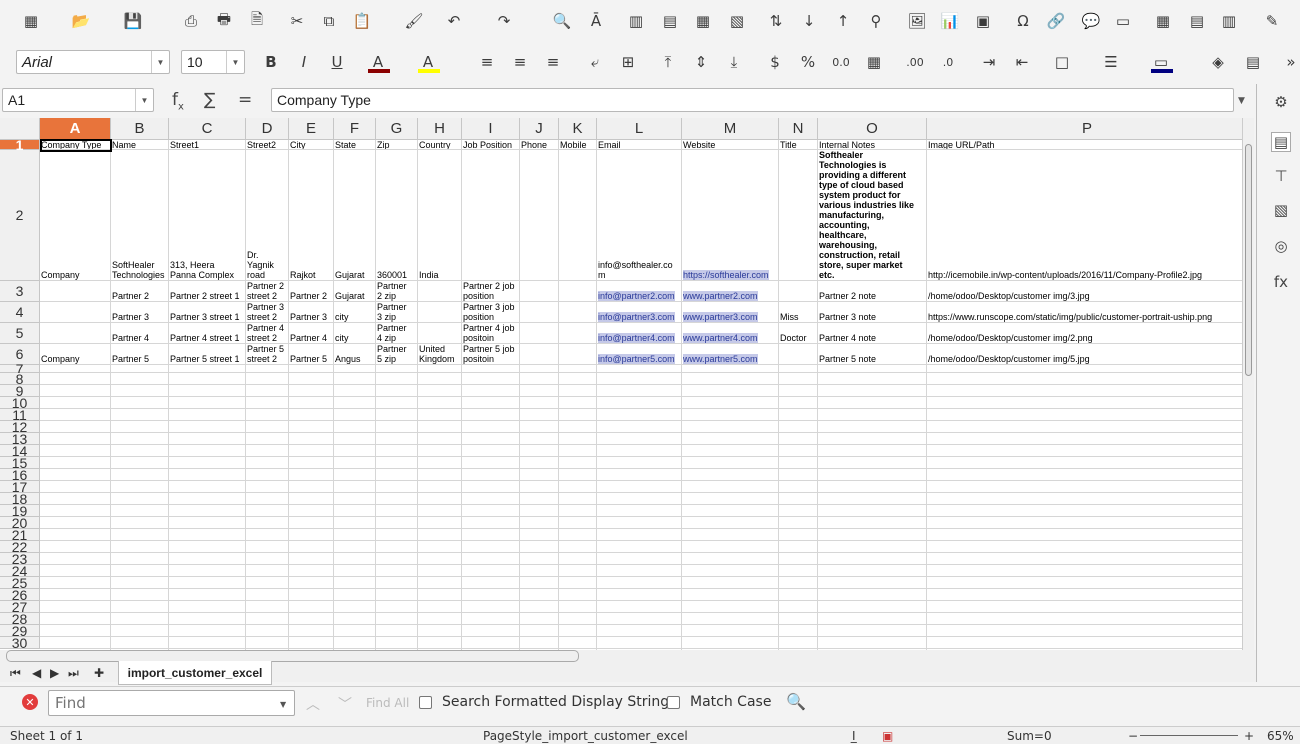 This screenshot has height=744, width=1300. What do you see at coordinates (639, 215) in the screenshot?
I see `table-cell: info@softhealer.co m` at bounding box center [639, 215].